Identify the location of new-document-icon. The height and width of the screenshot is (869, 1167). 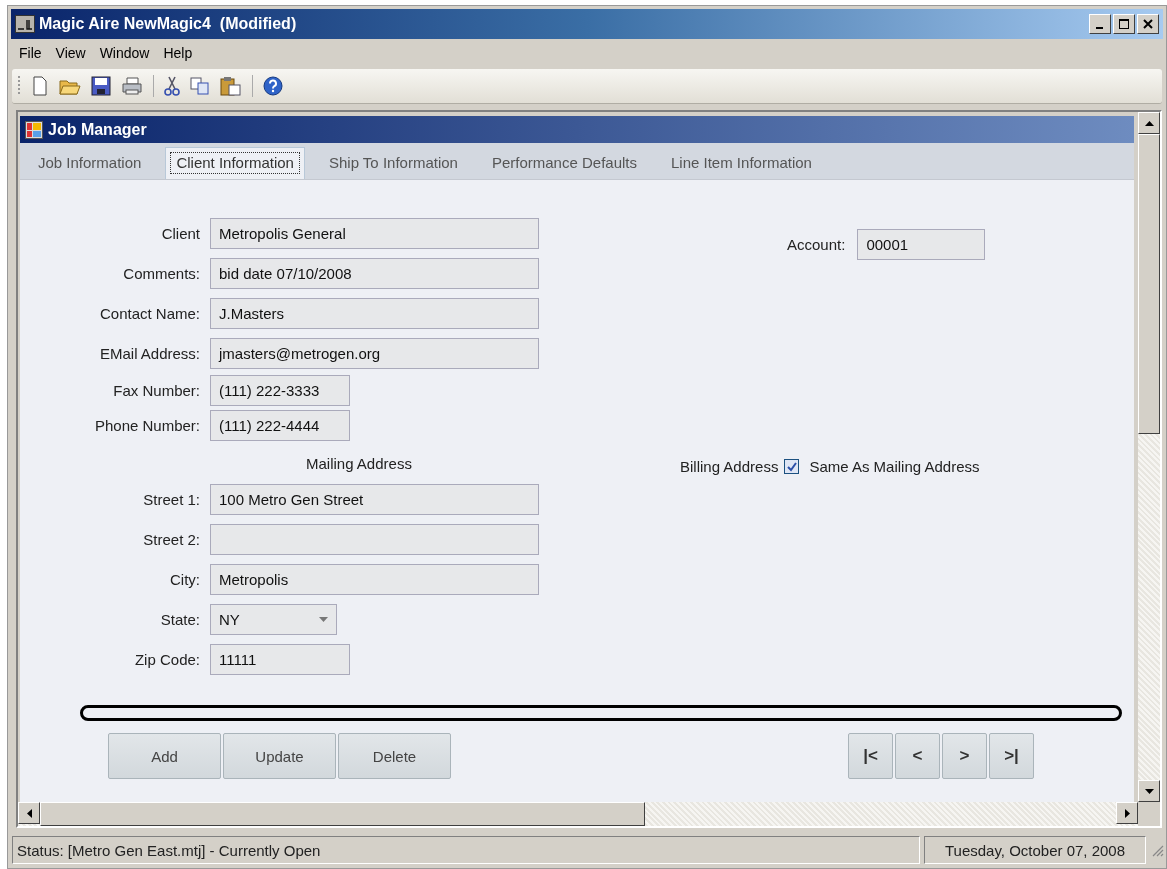
(40, 86).